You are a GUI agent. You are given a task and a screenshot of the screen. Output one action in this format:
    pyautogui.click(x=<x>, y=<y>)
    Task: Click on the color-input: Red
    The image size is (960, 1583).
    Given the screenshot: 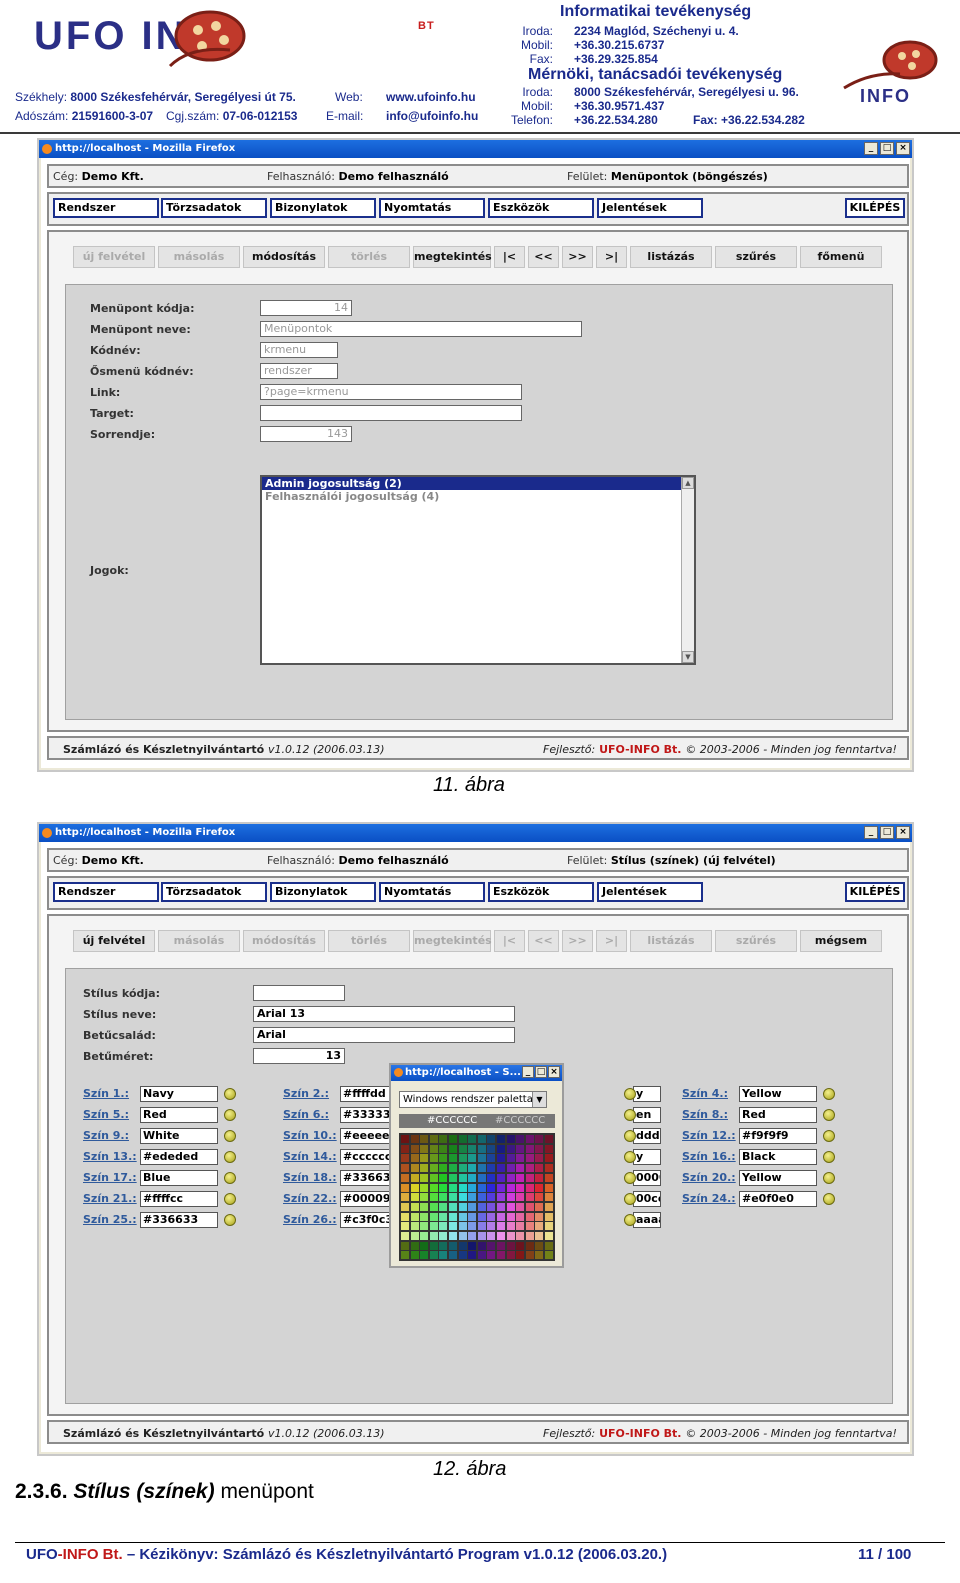 What is the action you would take?
    pyautogui.click(x=778, y=1115)
    